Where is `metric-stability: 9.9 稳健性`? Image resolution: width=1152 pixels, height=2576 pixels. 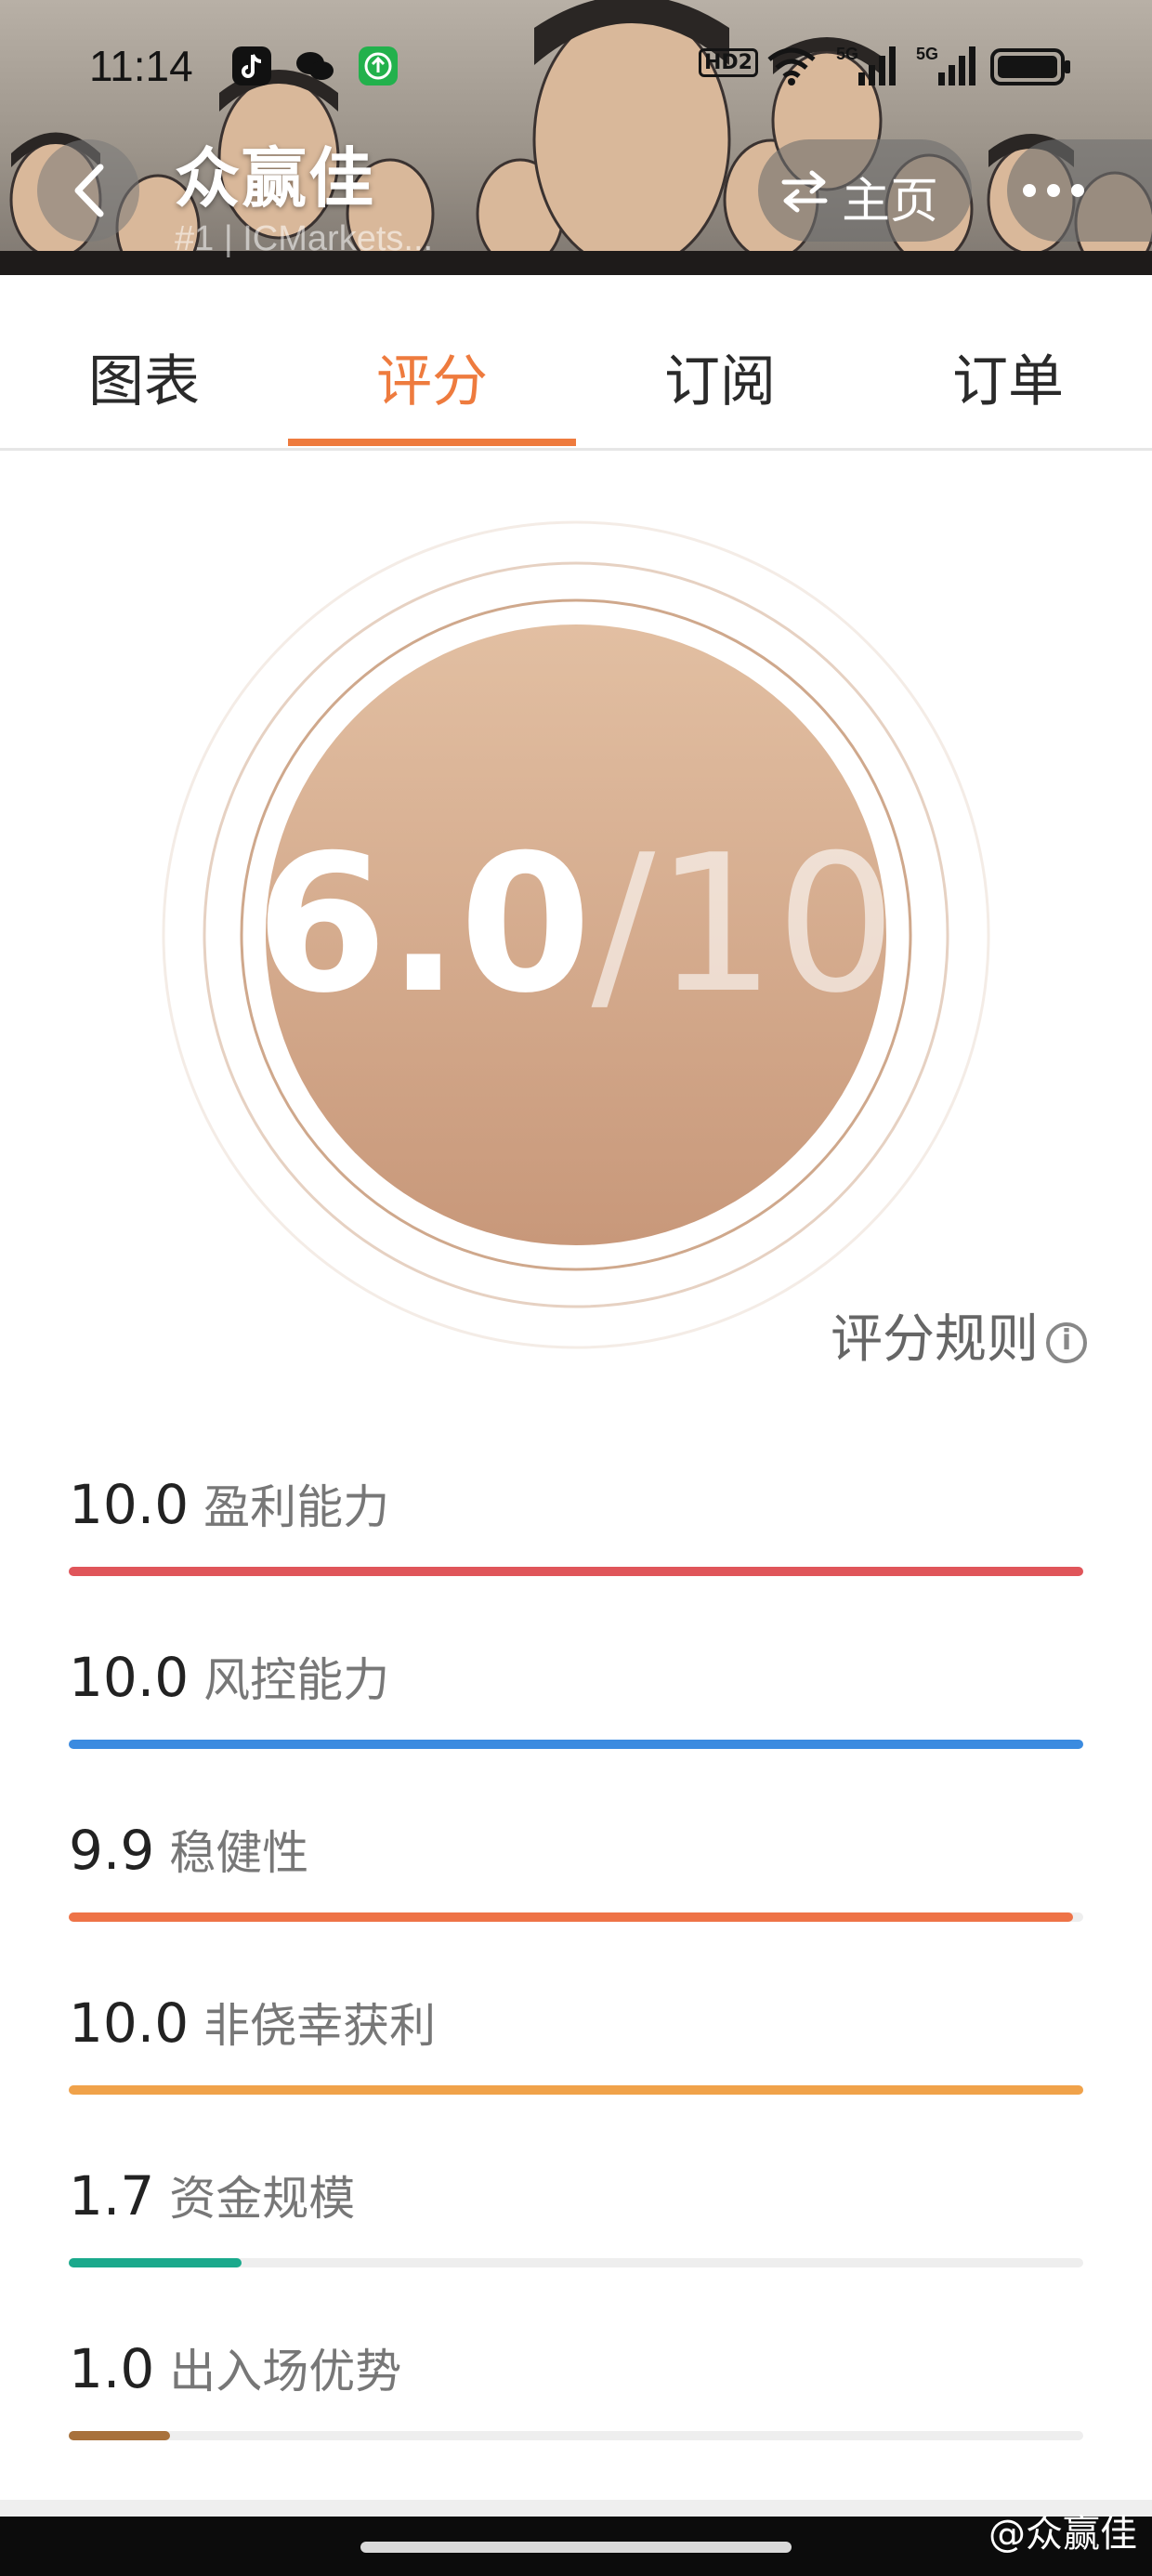
metric-stability: 9.9 稳健性 is located at coordinates (576, 1890).